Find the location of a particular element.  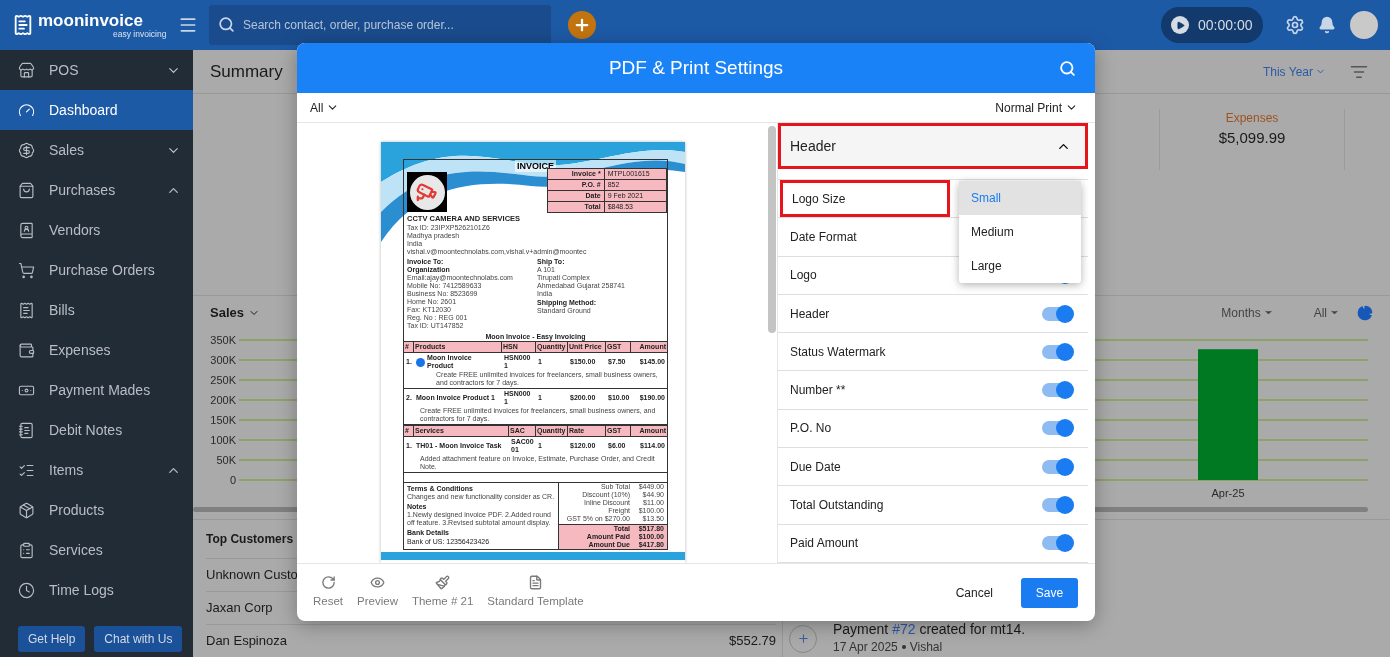

sidebar-item: Bills is located at coordinates (96, 310).